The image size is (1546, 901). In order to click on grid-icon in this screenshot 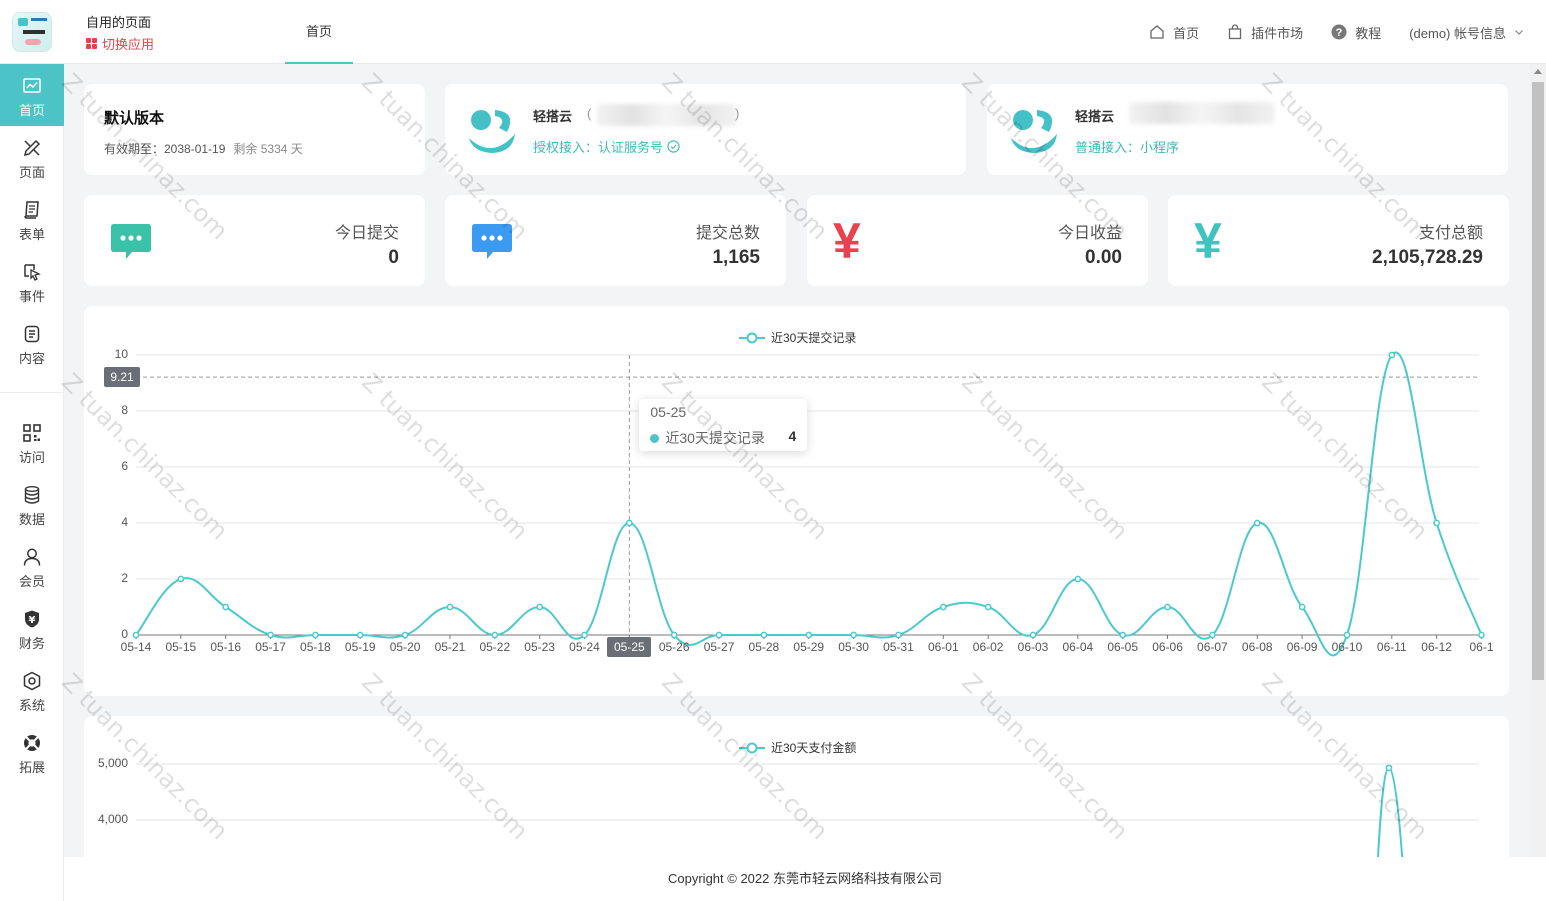, I will do `click(91, 43)`.